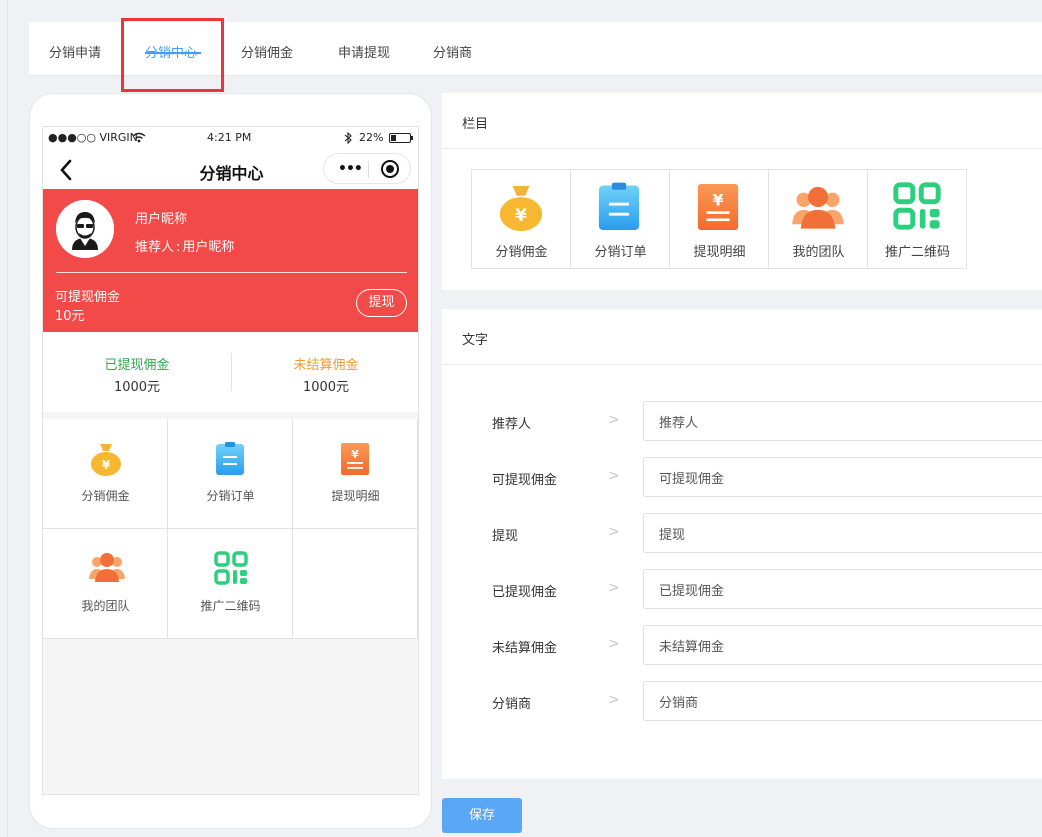  I want to click on commission-stats: 已提现佣金 1000元 未结算佣金 1000元, so click(230, 372).